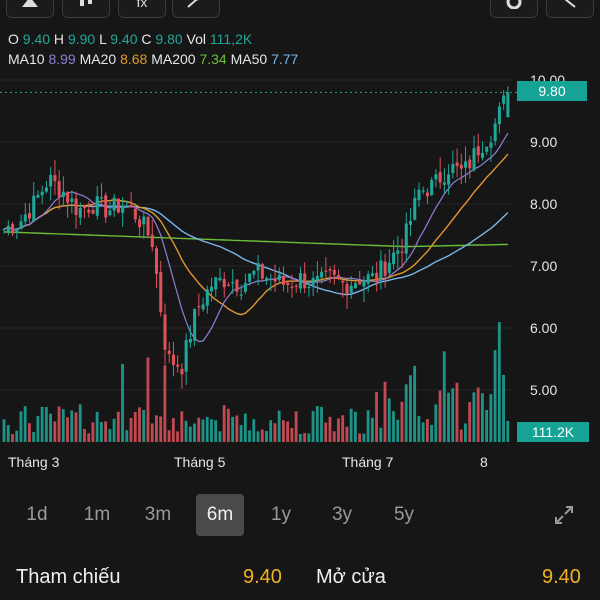  I want to click on fullscreen-button, so click(564, 515).